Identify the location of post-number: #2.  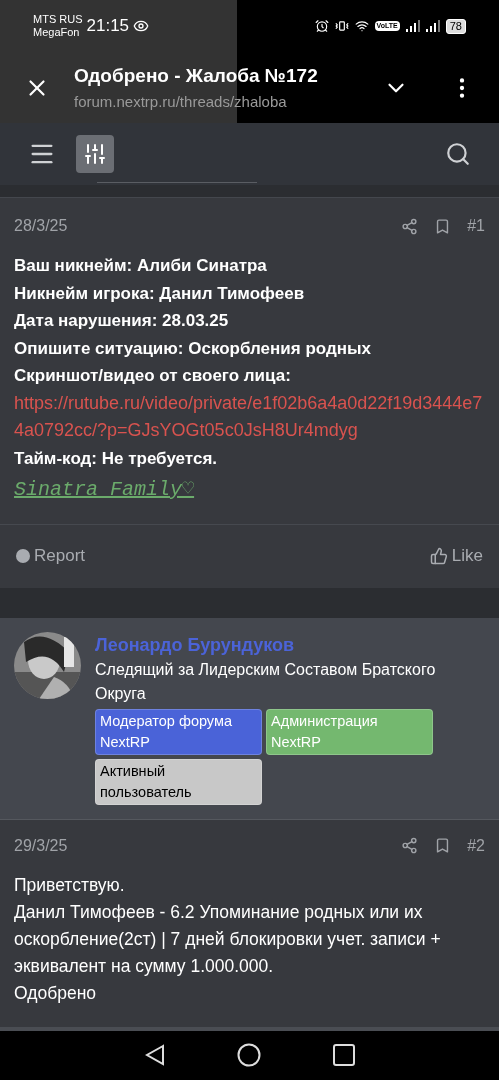
(476, 845).